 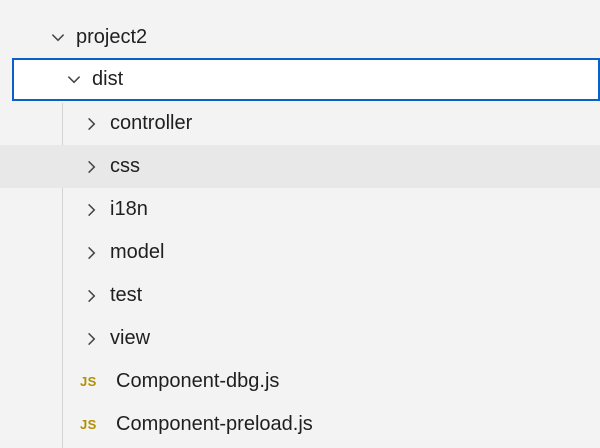 I want to click on tree-item-test: test, so click(x=300, y=295).